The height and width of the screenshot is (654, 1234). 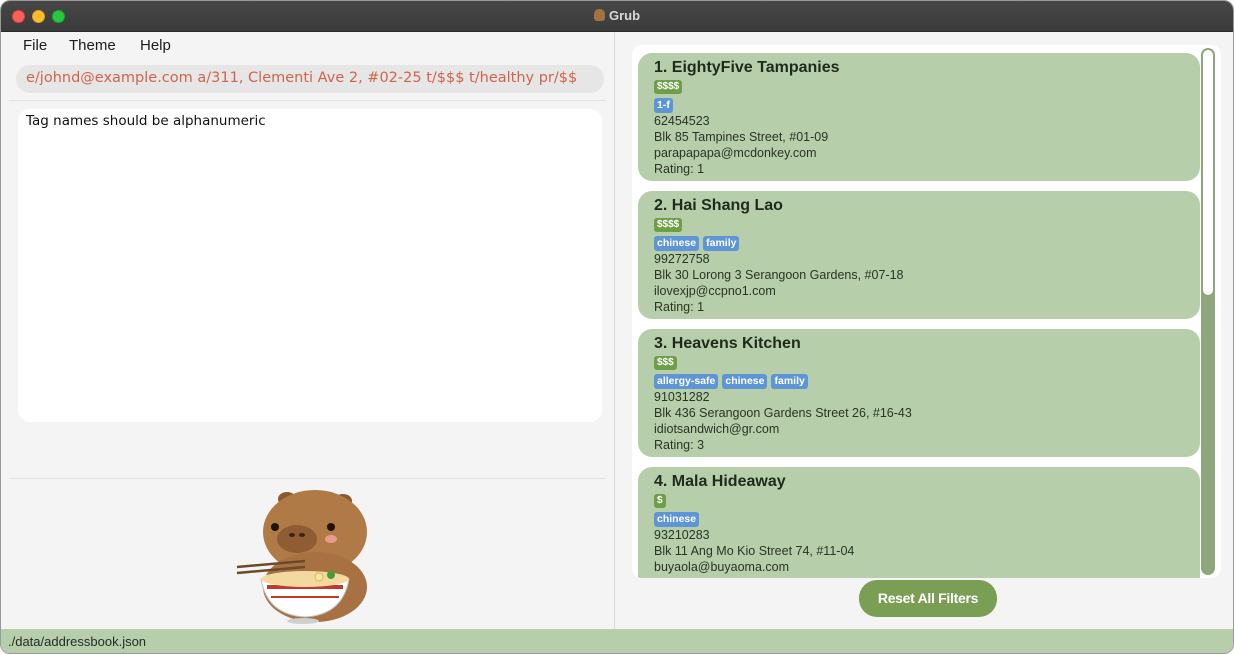 What do you see at coordinates (686, 381) in the screenshot?
I see `tag: allergy-safe` at bounding box center [686, 381].